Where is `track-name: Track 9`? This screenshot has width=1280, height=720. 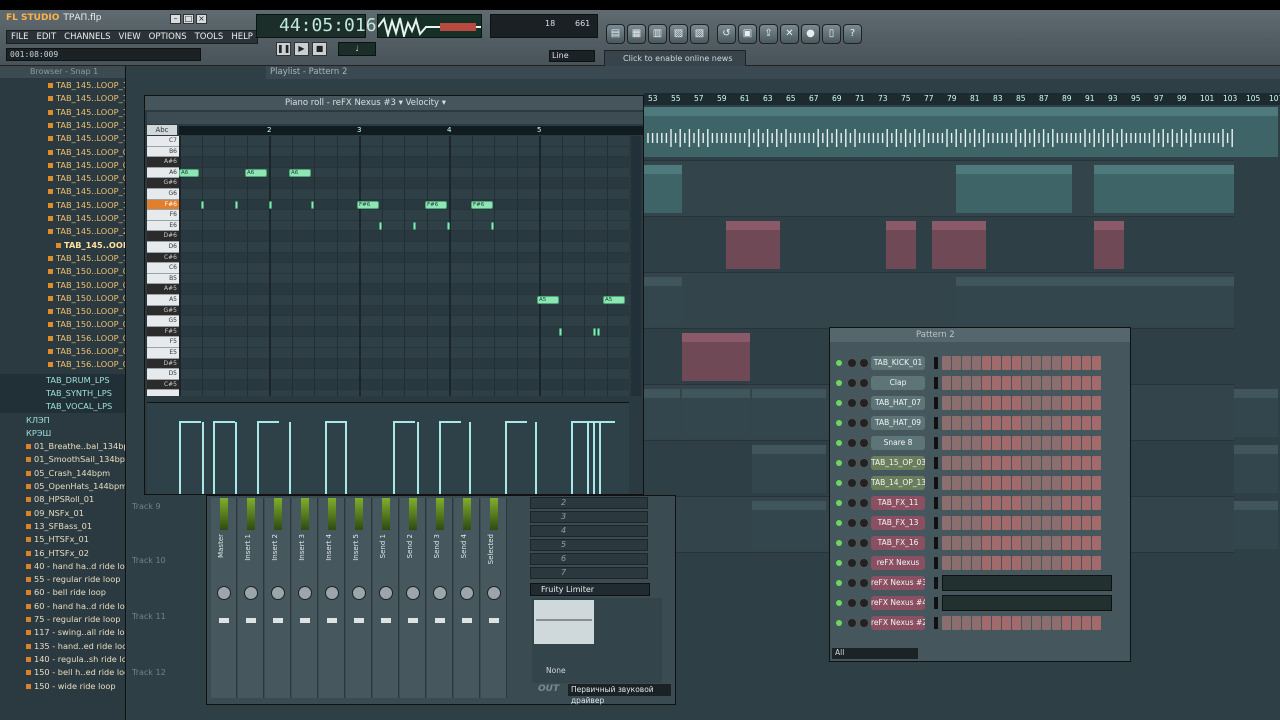
track-name: Track 9 is located at coordinates (146, 506).